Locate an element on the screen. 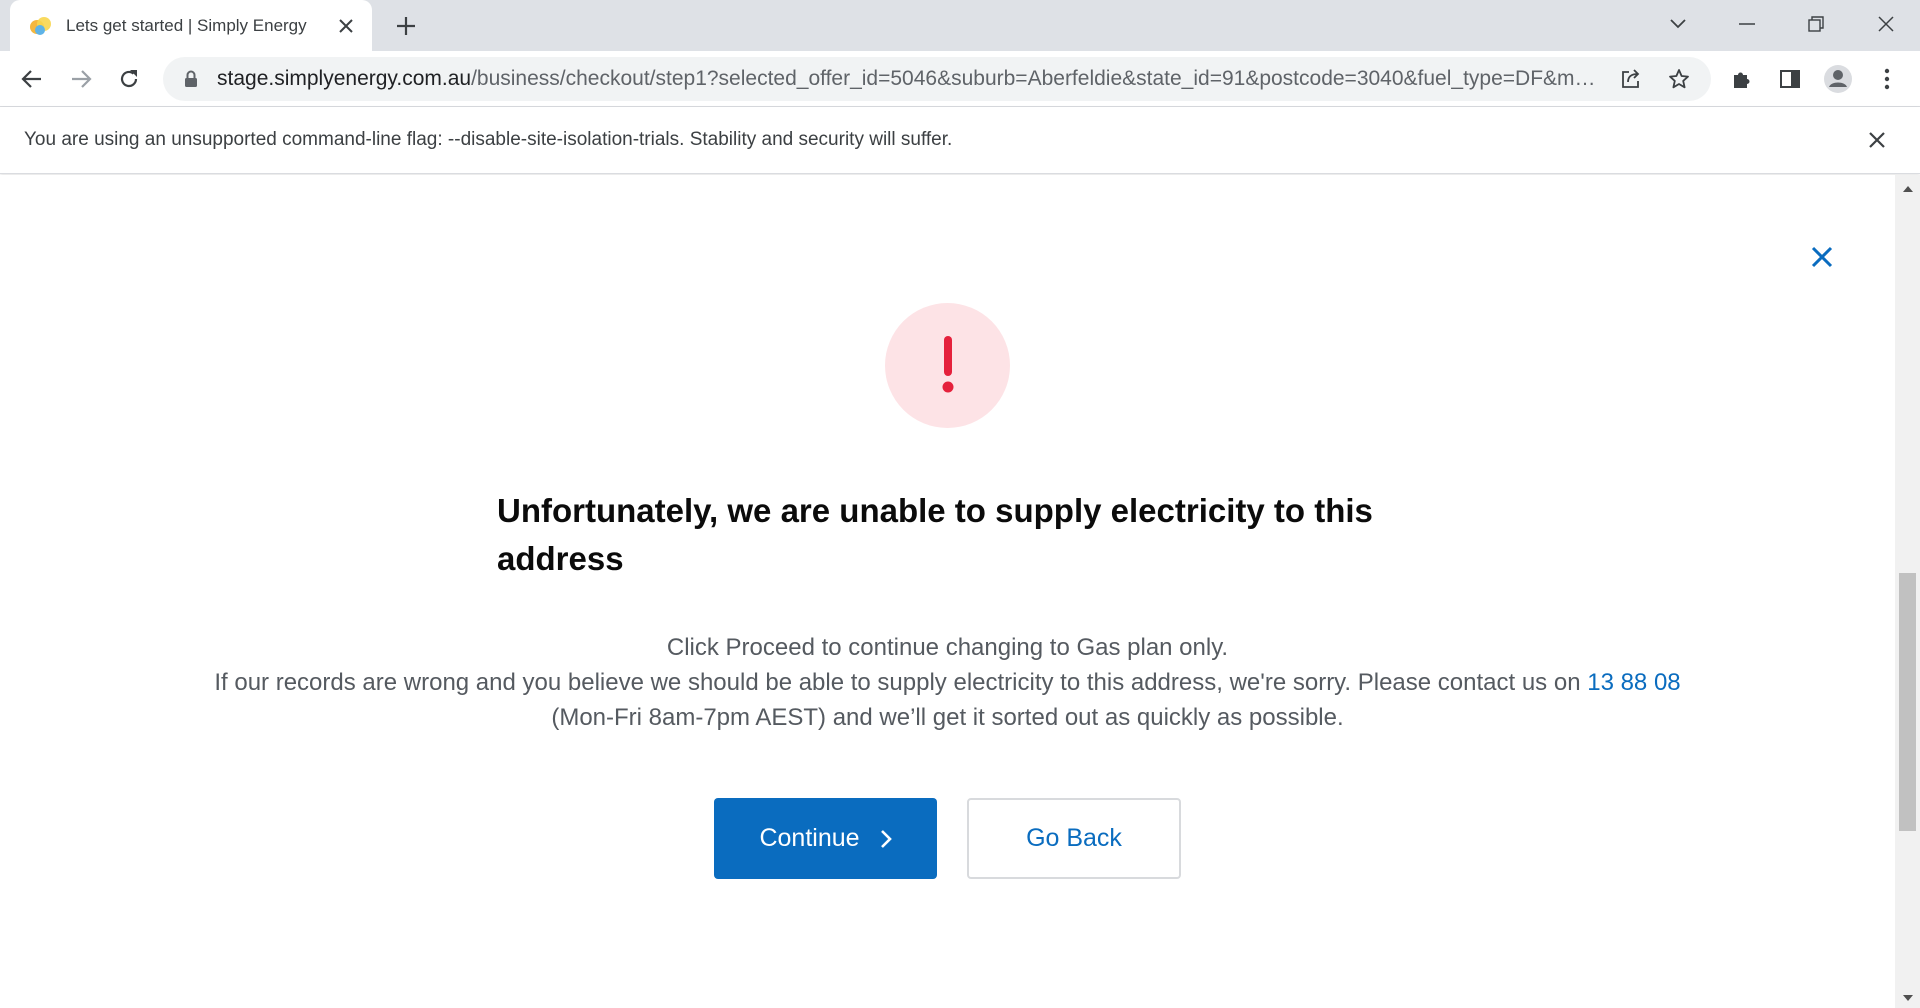  page-scrollbar is located at coordinates (1907, 591).